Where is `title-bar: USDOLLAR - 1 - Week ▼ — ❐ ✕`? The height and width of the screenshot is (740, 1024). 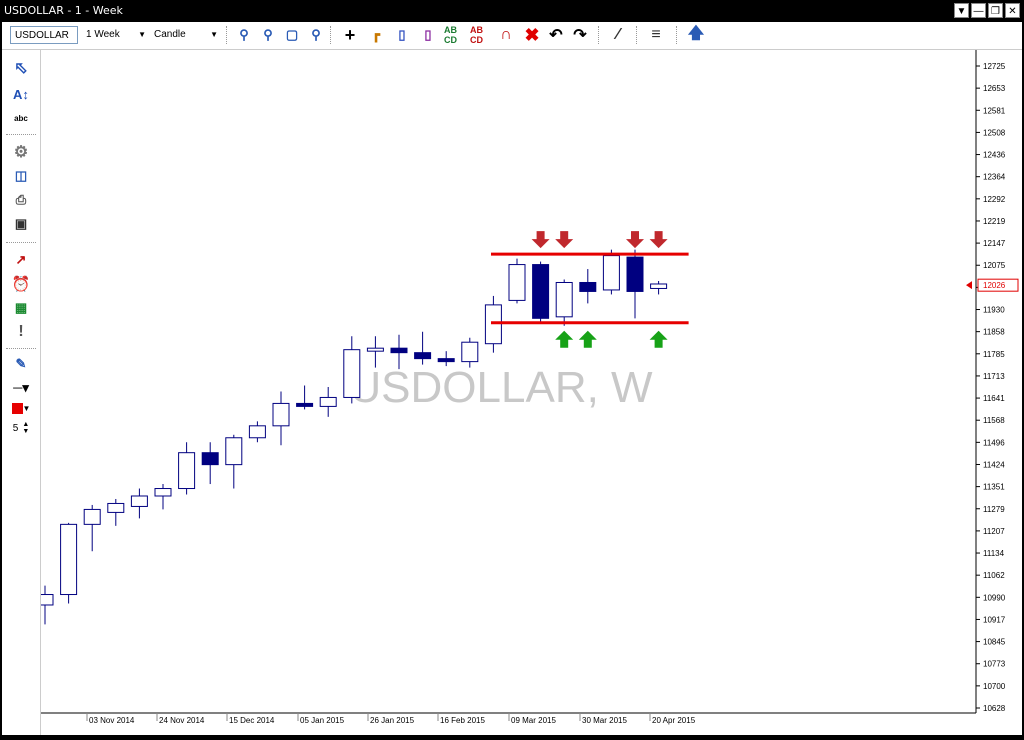 title-bar: USDOLLAR - 1 - Week ▼ — ❐ ✕ is located at coordinates (512, 11).